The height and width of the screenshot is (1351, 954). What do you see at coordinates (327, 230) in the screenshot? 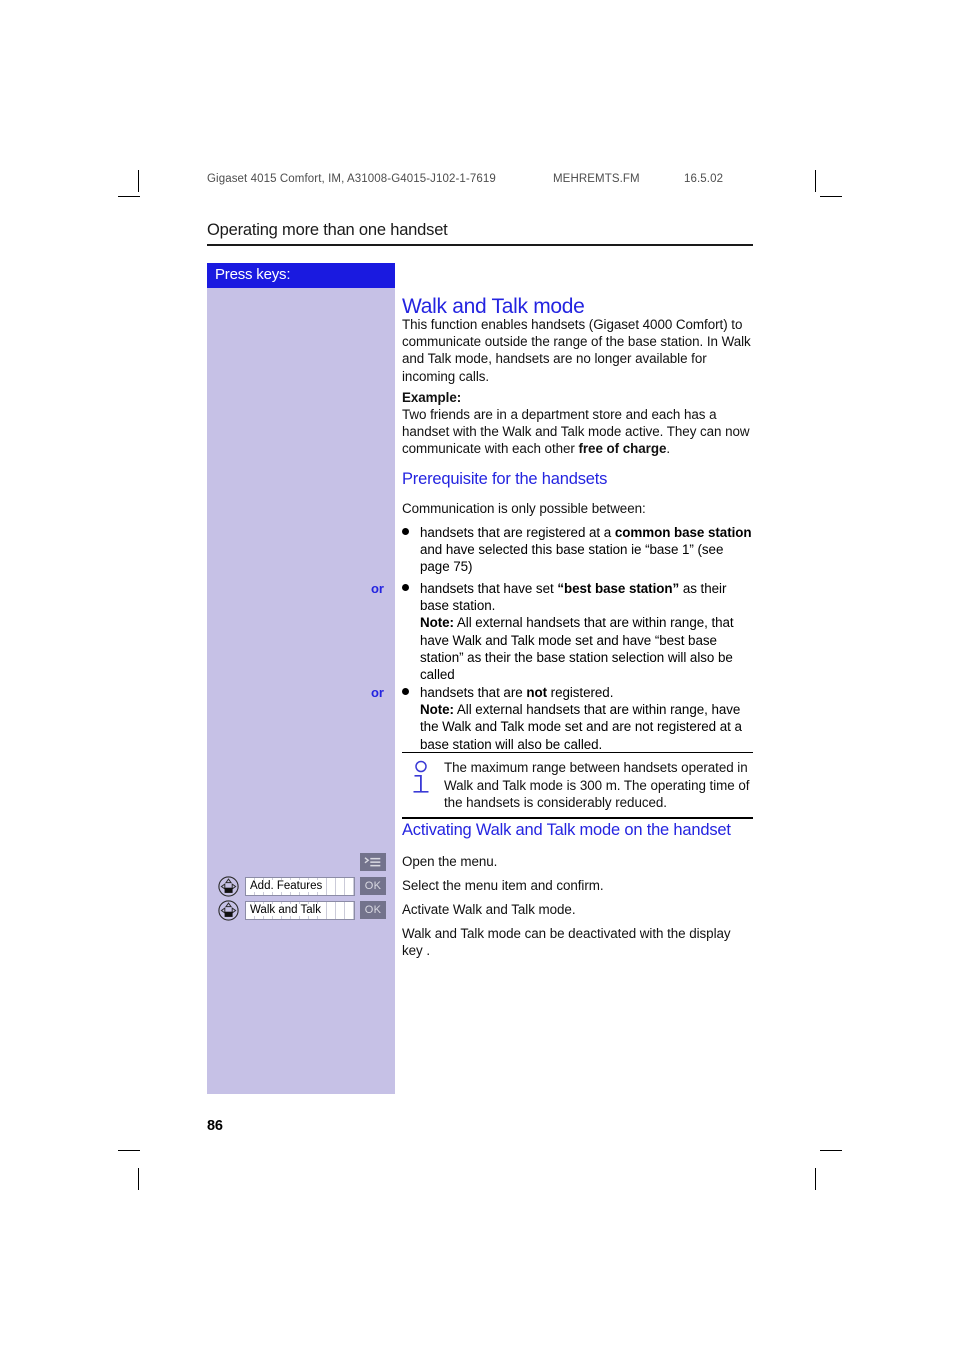
I see `chapter-title: Operating more than one handset` at bounding box center [327, 230].